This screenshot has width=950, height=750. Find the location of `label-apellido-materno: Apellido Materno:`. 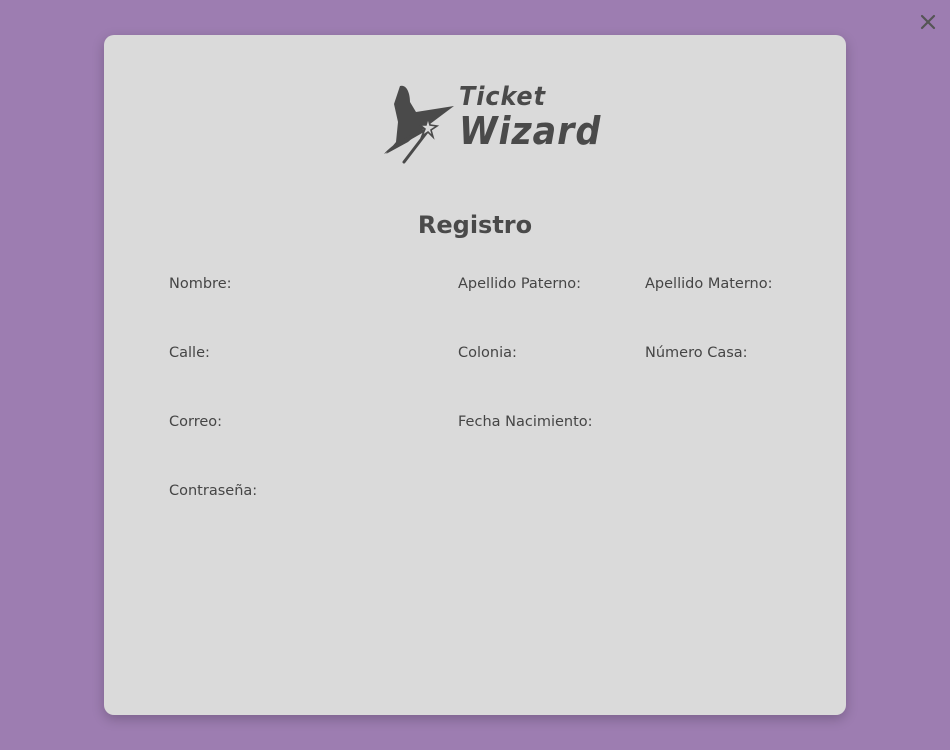

label-apellido-materno: Apellido Materno: is located at coordinates (709, 284).